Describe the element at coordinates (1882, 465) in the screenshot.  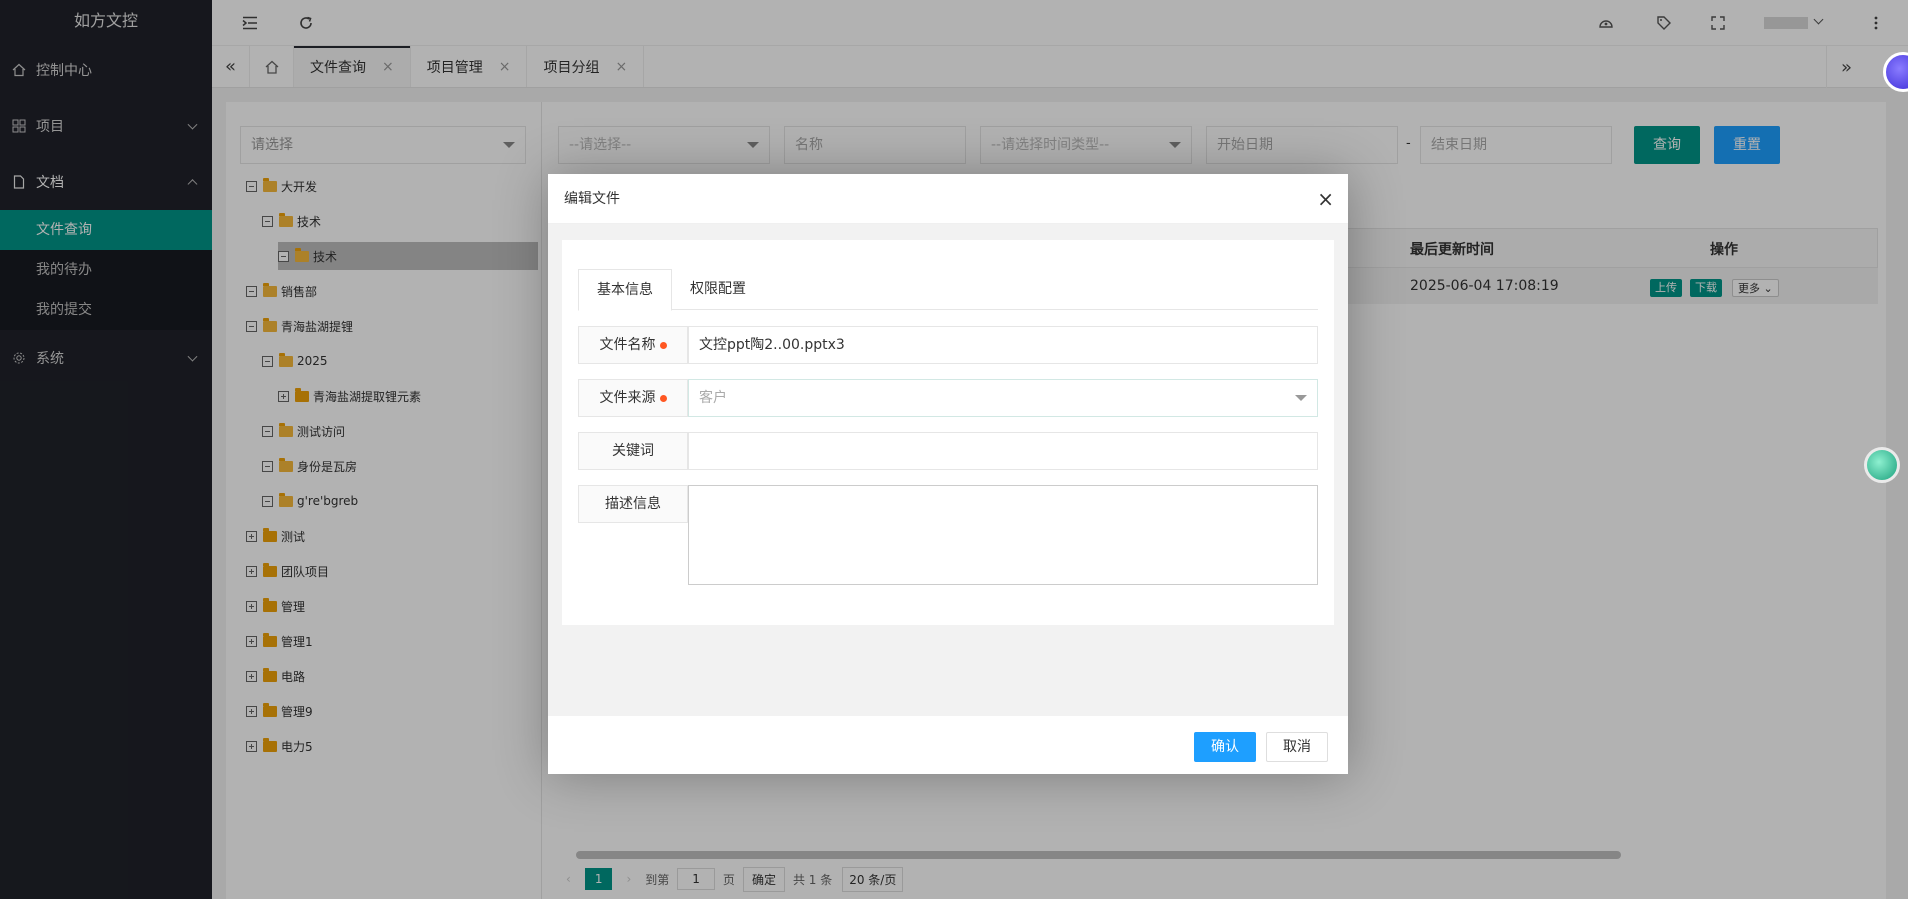
I see `assistant-float-icon` at that location.